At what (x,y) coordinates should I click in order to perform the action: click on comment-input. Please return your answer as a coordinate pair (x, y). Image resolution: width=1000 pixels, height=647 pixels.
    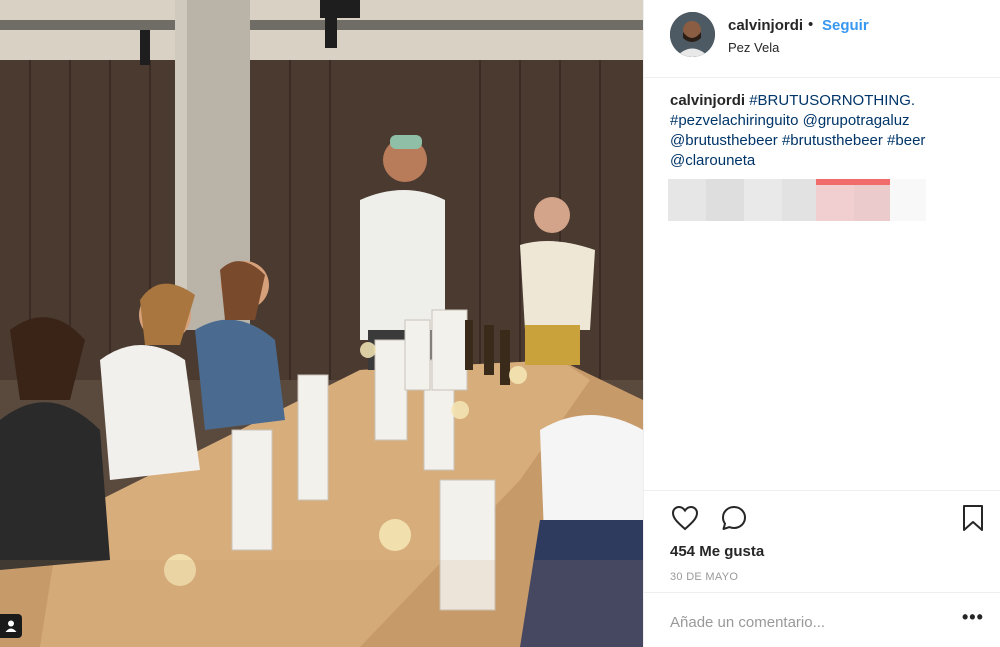
    Looking at the image, I should click on (805, 622).